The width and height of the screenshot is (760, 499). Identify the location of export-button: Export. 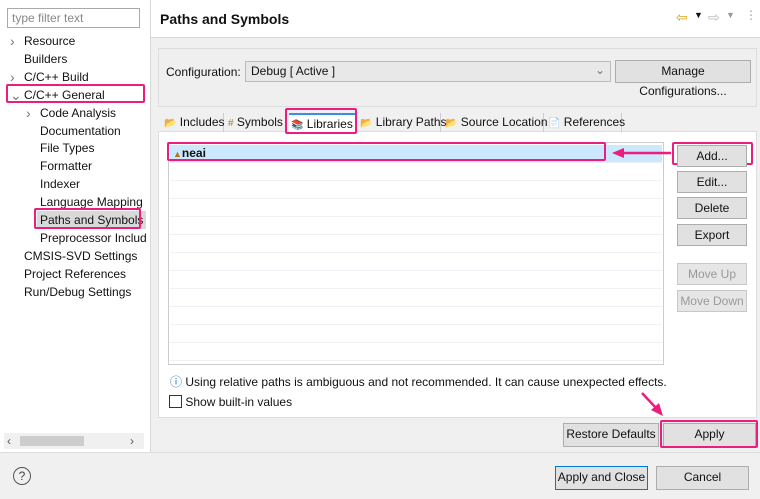
(712, 235).